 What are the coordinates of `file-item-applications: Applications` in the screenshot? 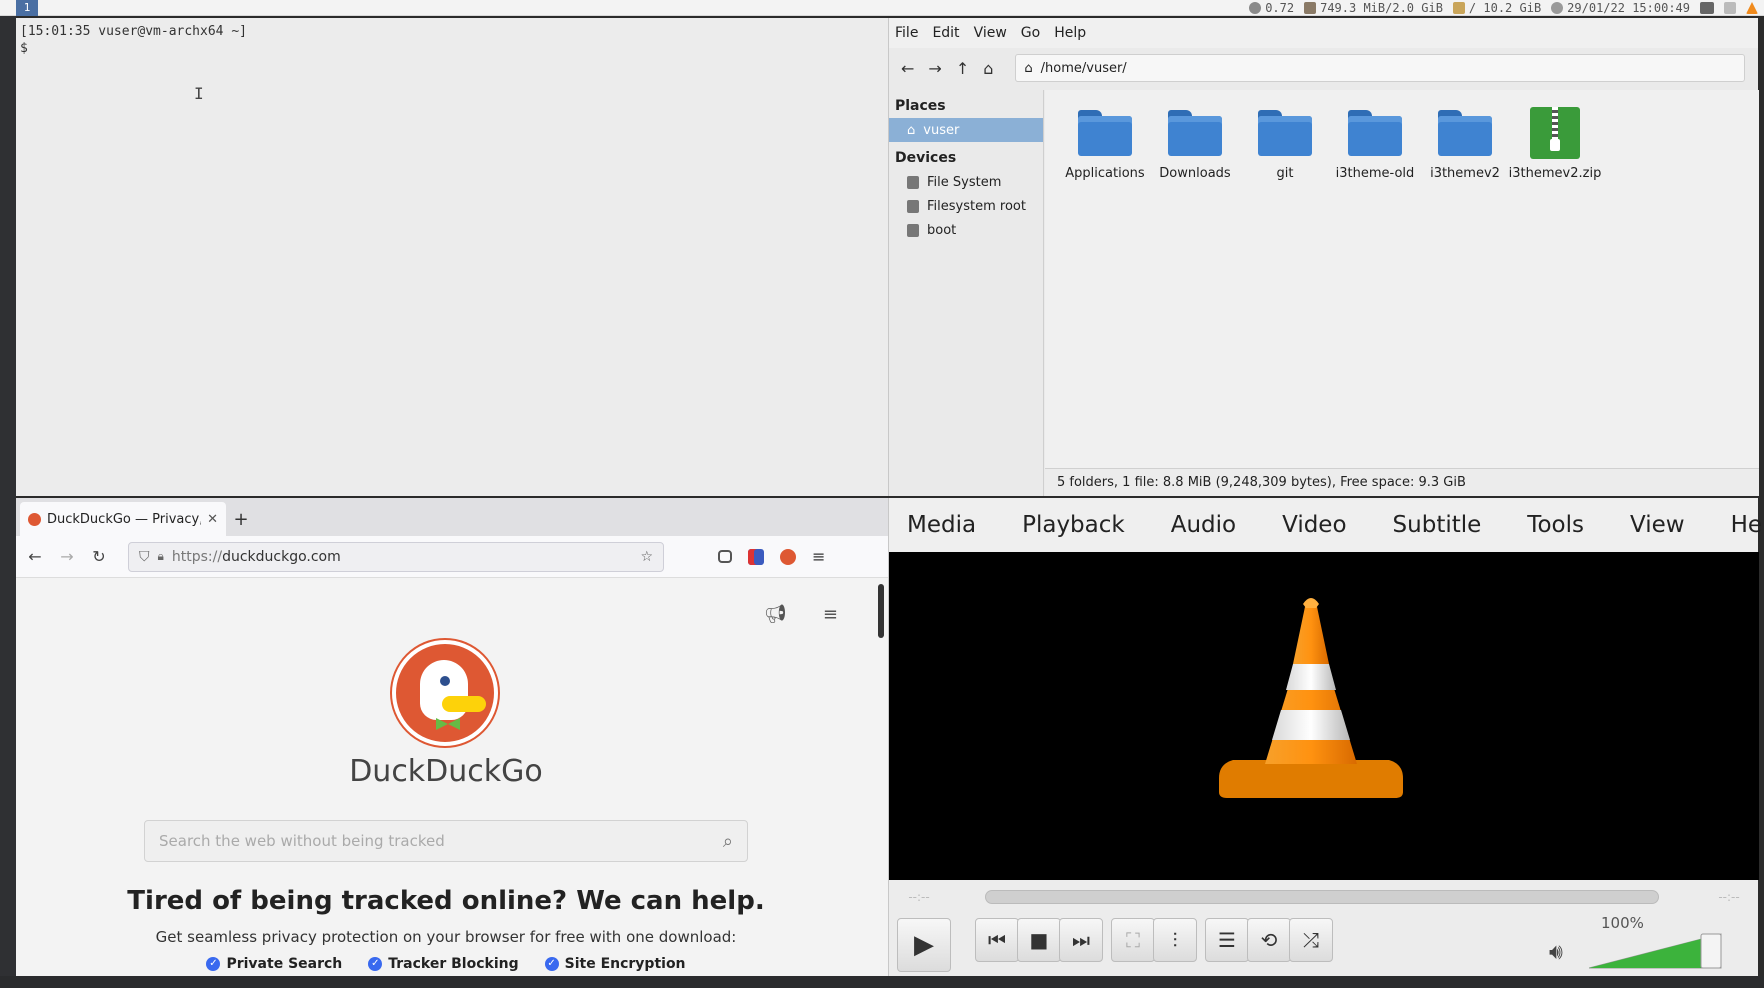 It's located at (1105, 145).